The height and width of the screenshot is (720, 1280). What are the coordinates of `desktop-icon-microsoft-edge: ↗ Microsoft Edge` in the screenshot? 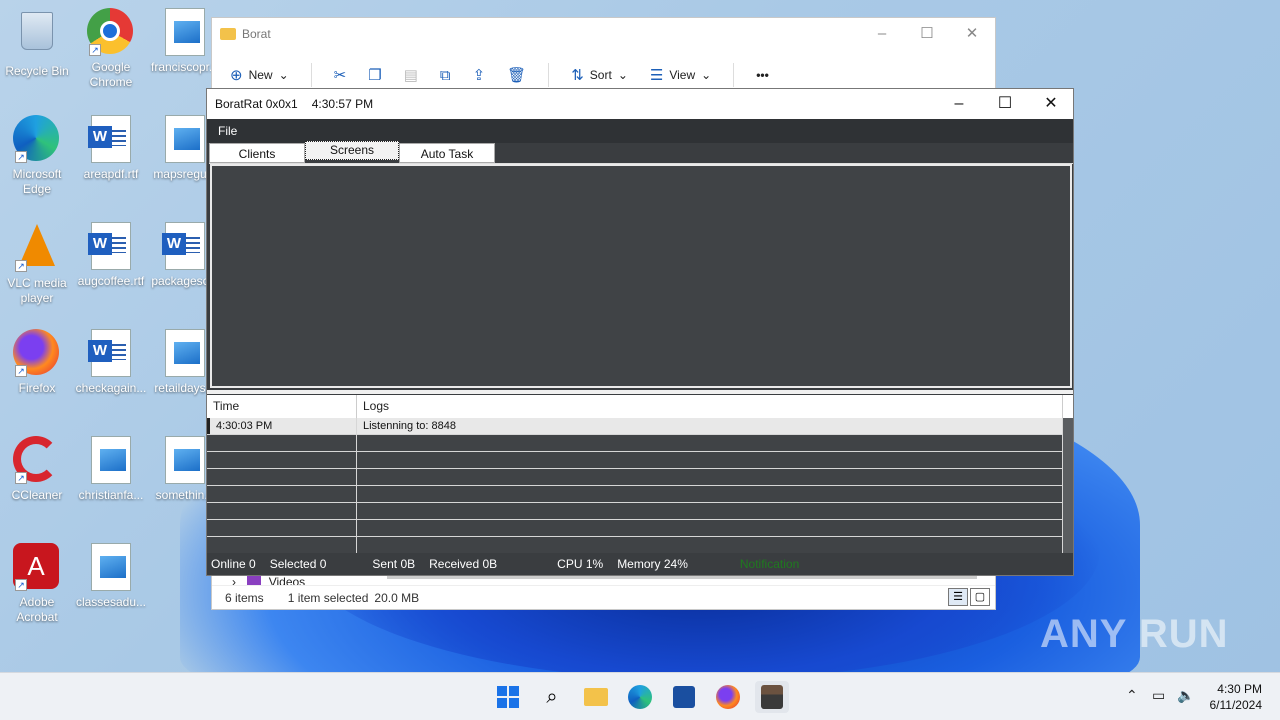 It's located at (37, 156).